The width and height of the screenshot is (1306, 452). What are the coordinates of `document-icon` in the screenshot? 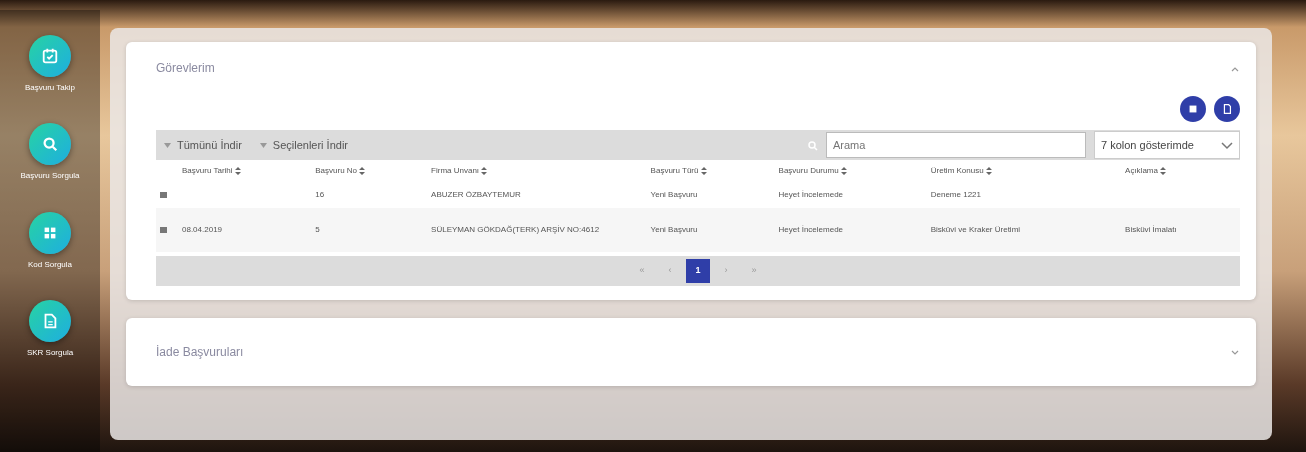 It's located at (1227, 109).